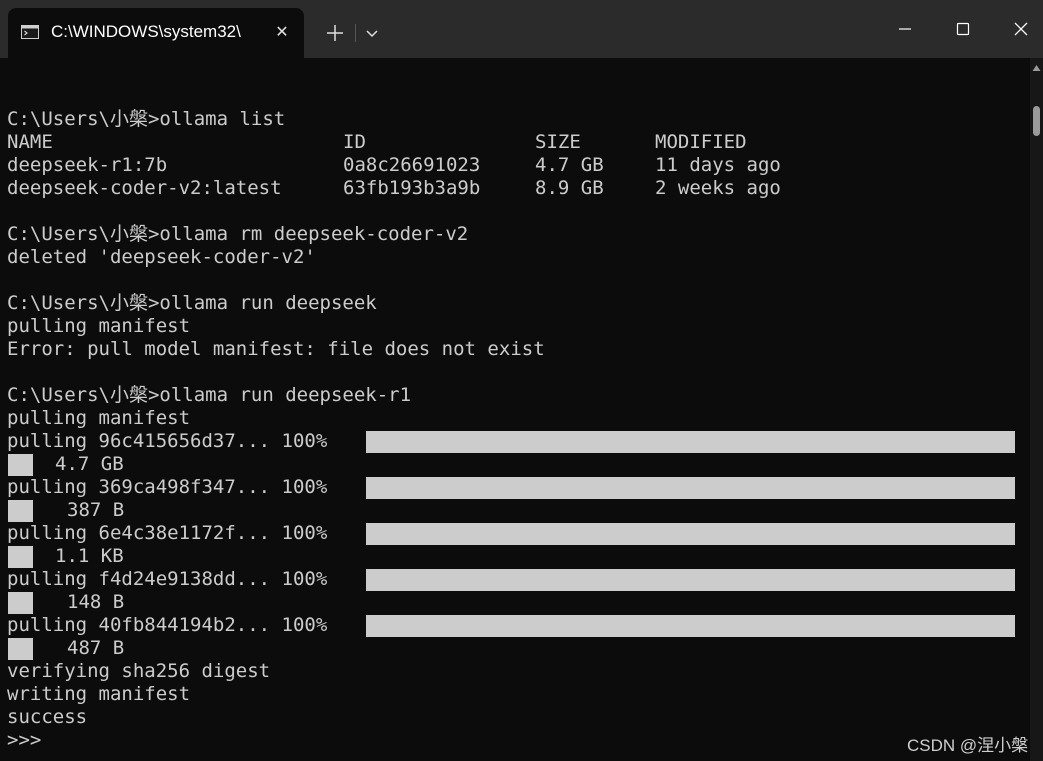  What do you see at coordinates (412, 188) in the screenshot?
I see `model-id: 63fb193b3a9b` at bounding box center [412, 188].